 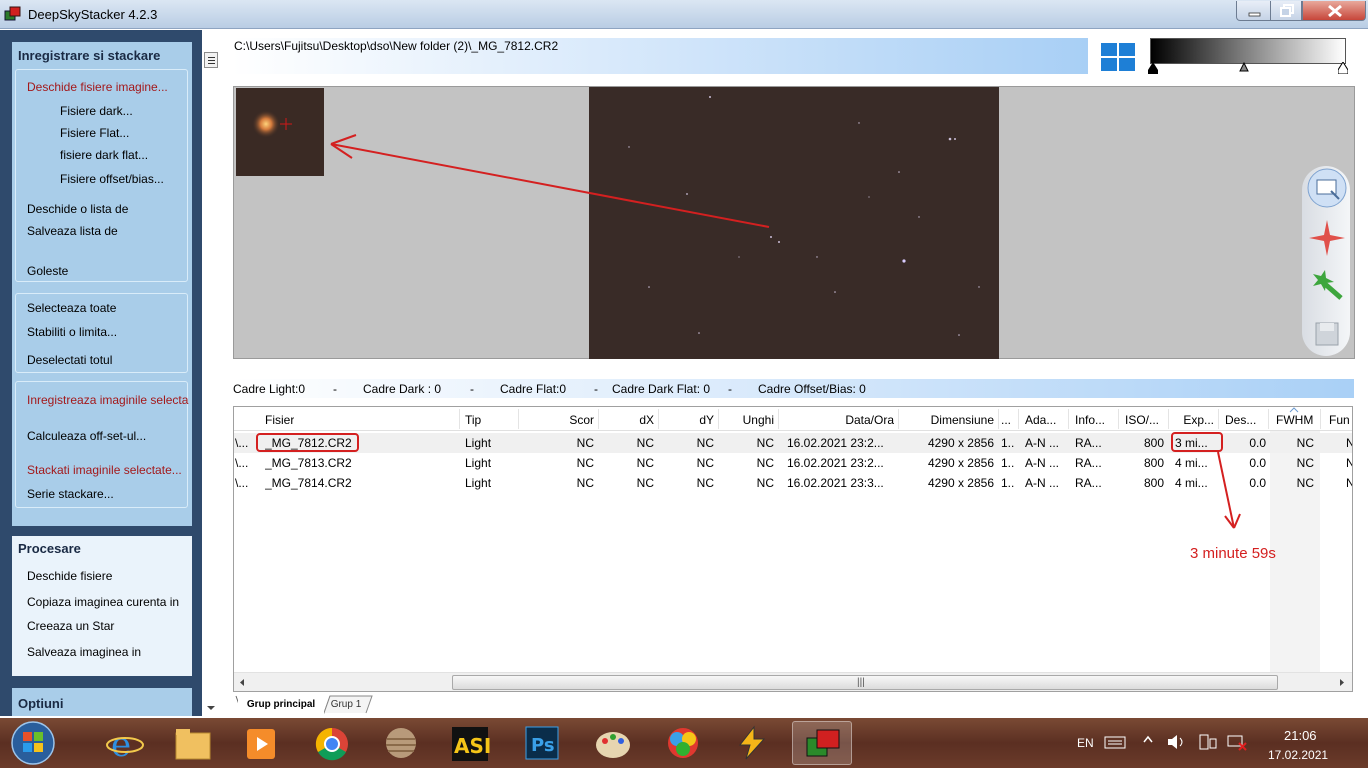 What do you see at coordinates (1253, 11) in the screenshot?
I see `minimize-button` at bounding box center [1253, 11].